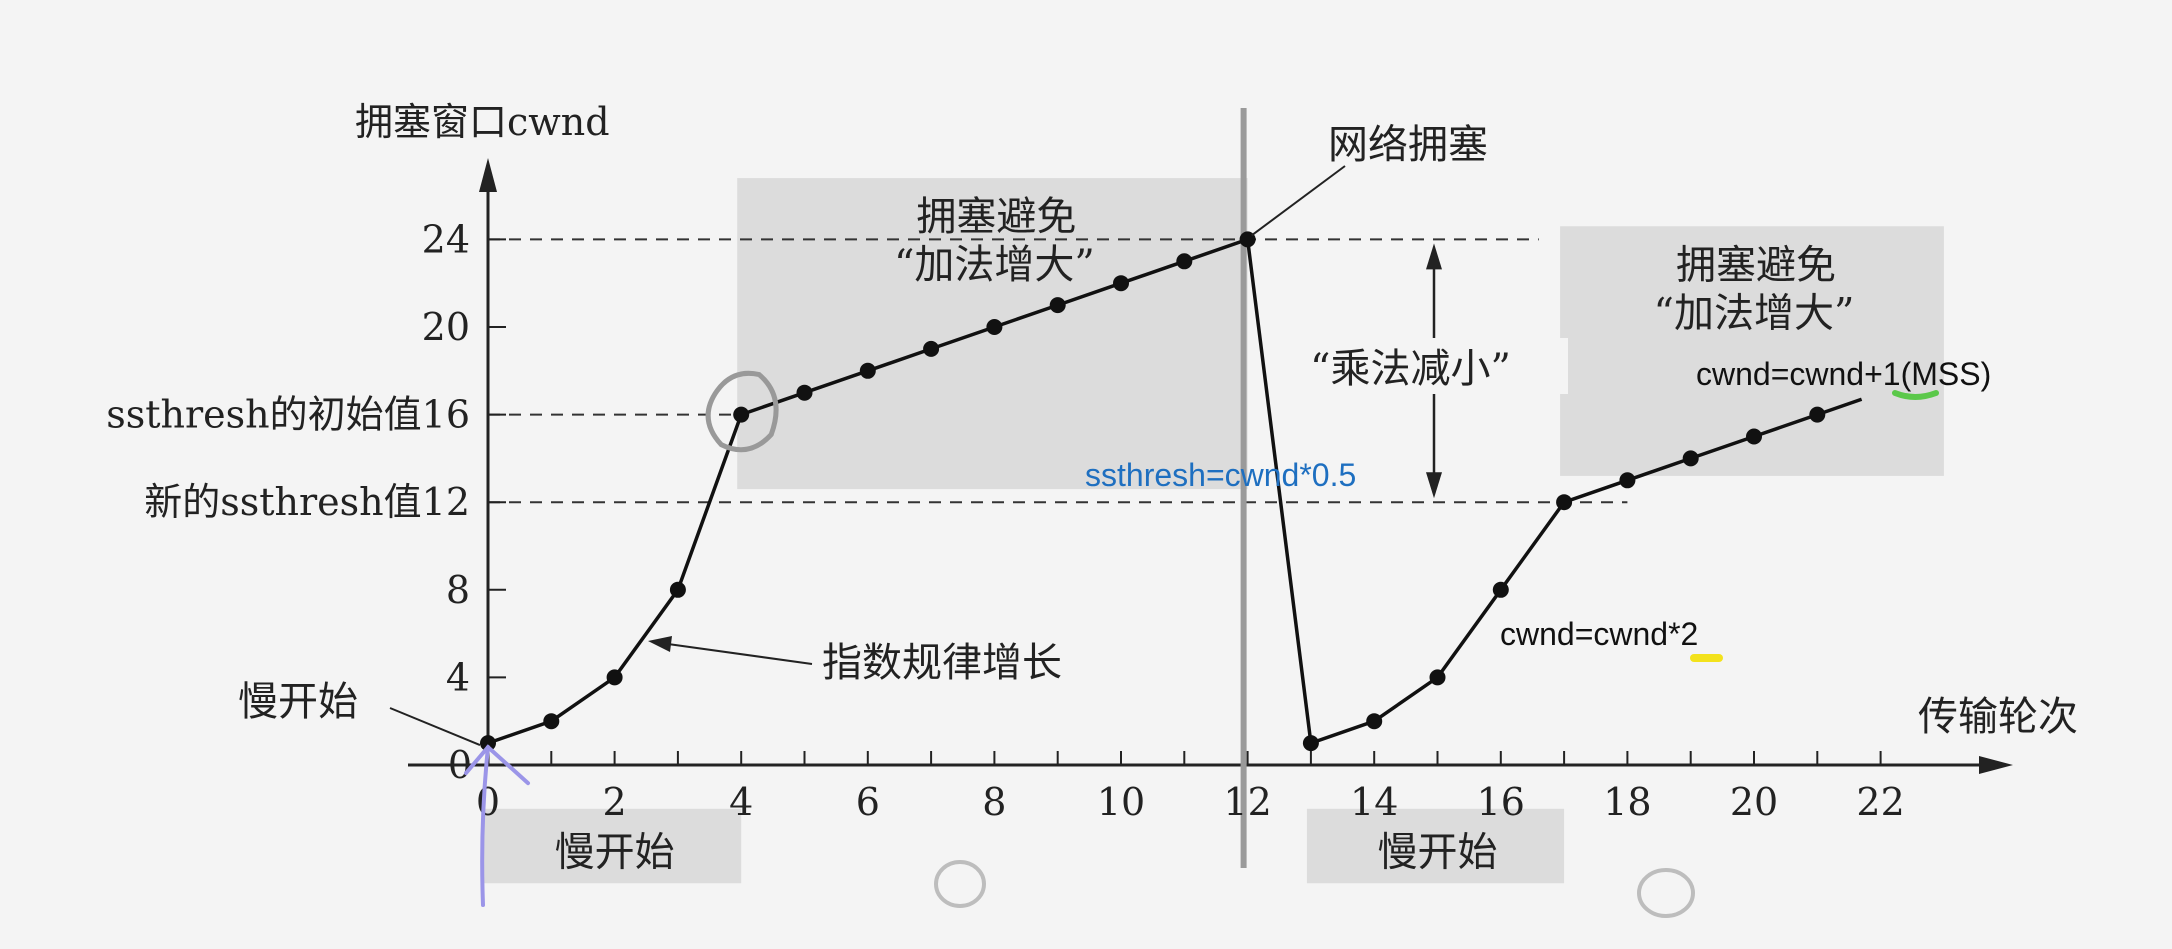  What do you see at coordinates (942, 663) in the screenshot?
I see `exponential-growth-label: 指数规律增长` at bounding box center [942, 663].